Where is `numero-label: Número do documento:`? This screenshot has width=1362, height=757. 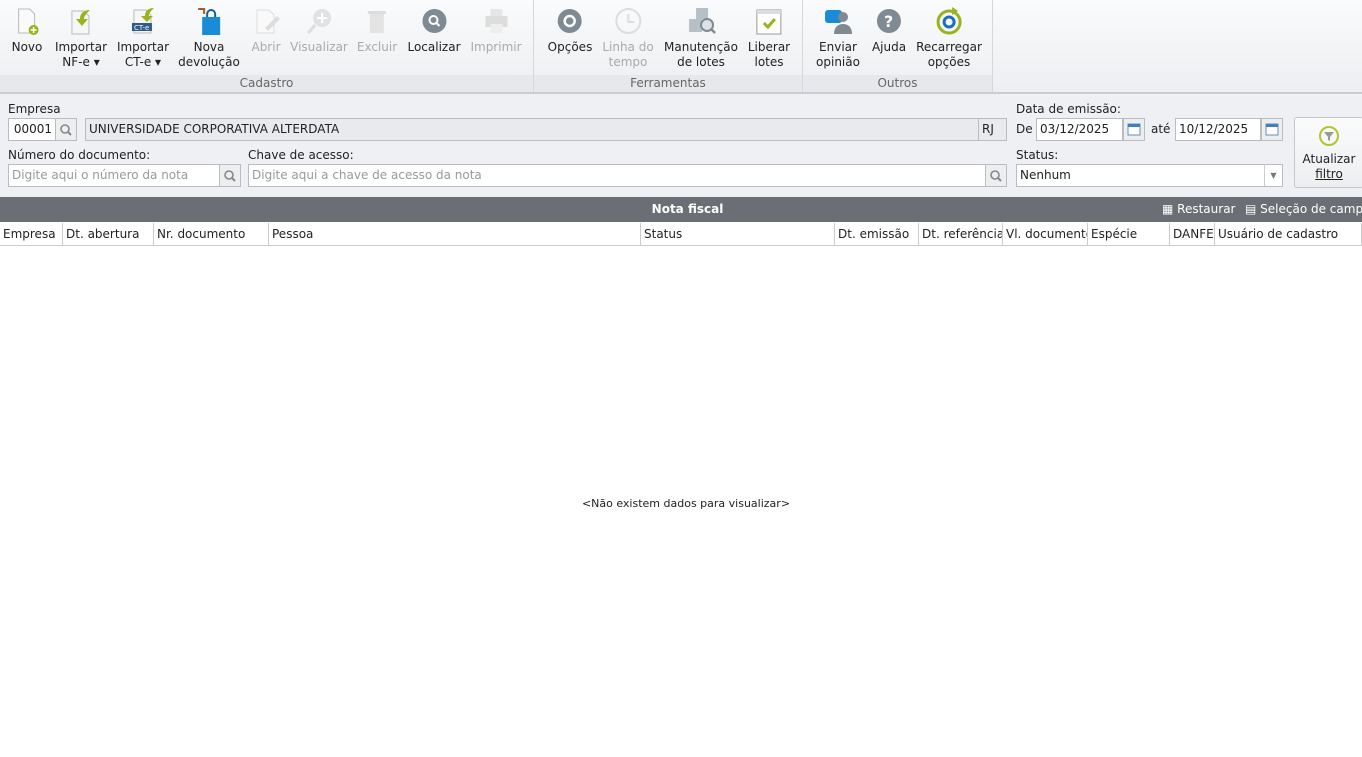 numero-label: Número do documento: is located at coordinates (79, 155).